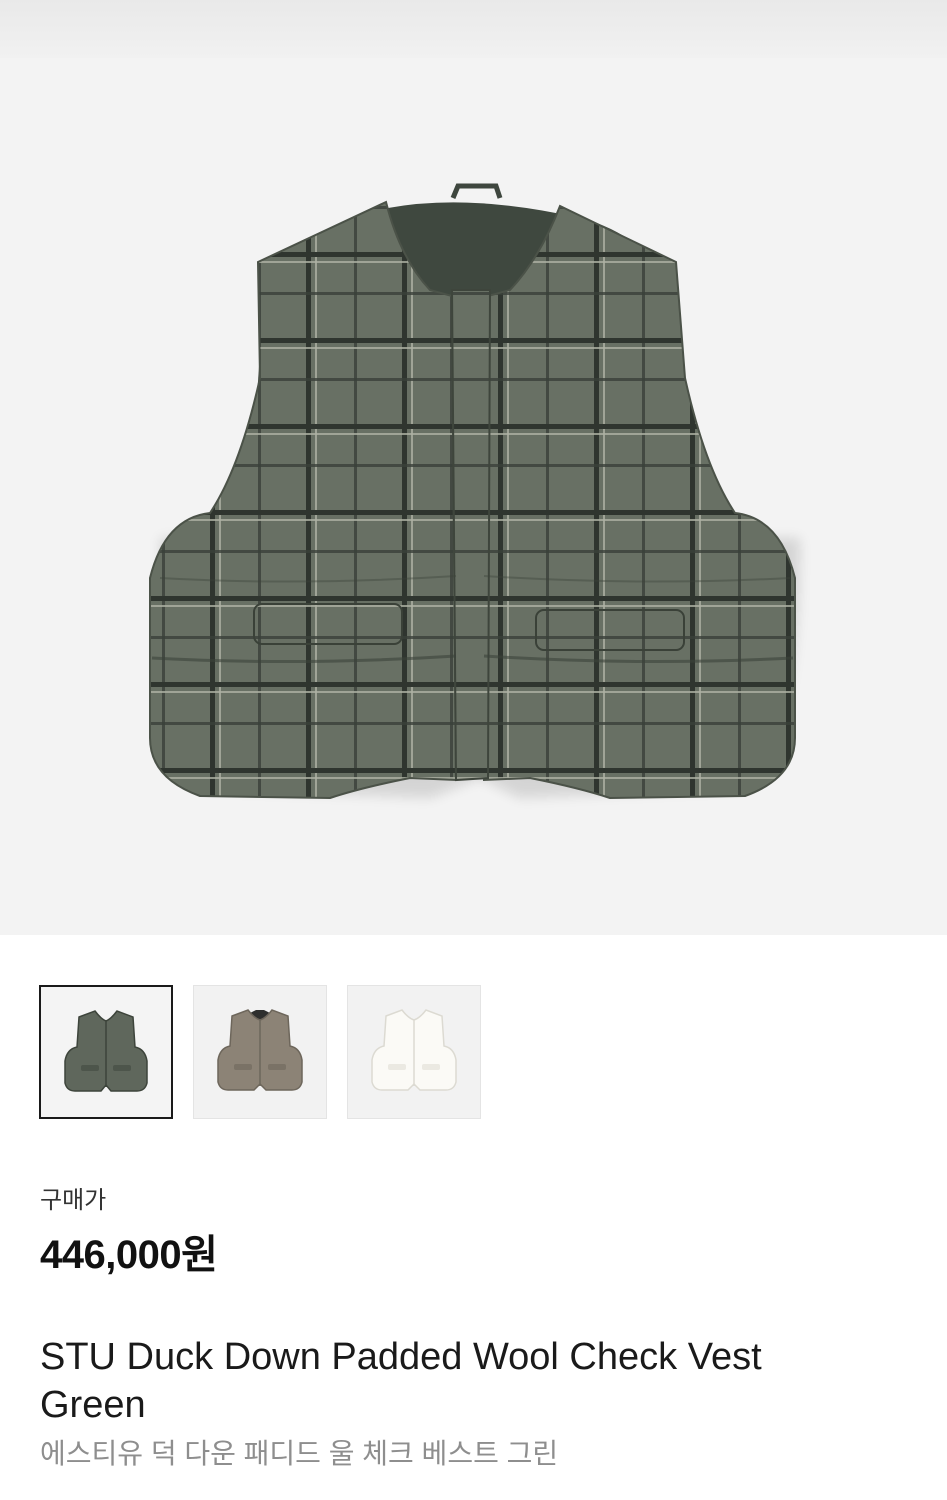  I want to click on thumbnail-green, so click(106, 1052).